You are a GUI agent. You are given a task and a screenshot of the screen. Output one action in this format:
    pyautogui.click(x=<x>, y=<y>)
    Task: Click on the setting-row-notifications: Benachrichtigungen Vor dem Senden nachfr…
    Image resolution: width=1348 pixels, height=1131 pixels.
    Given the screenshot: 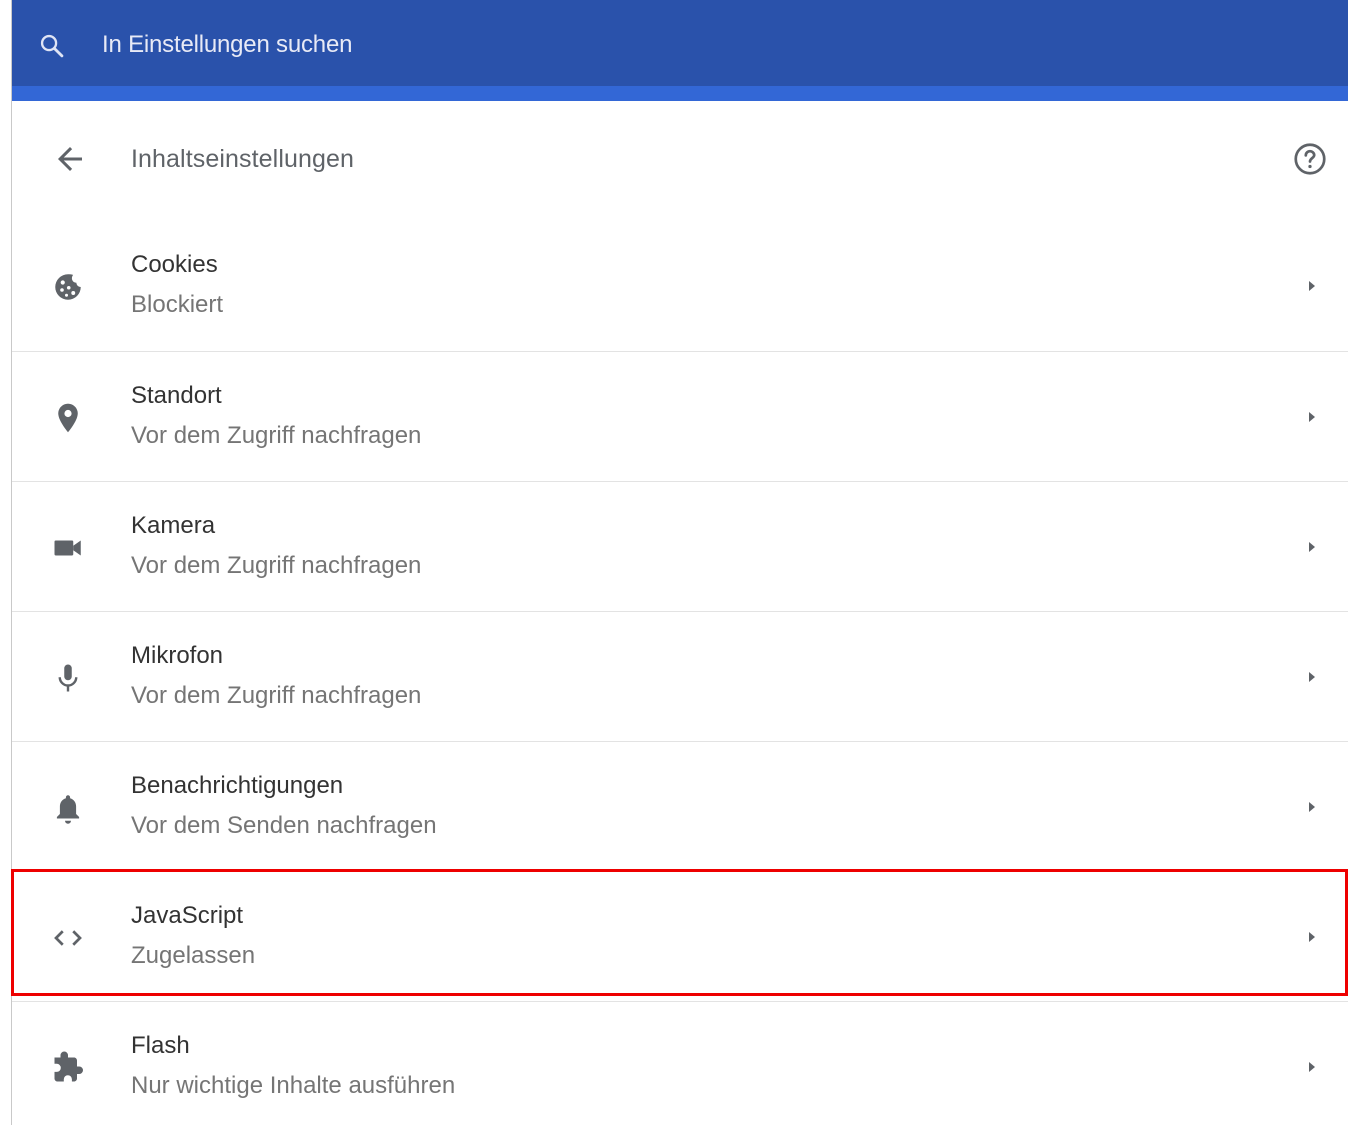 What is the action you would take?
    pyautogui.click(x=680, y=806)
    